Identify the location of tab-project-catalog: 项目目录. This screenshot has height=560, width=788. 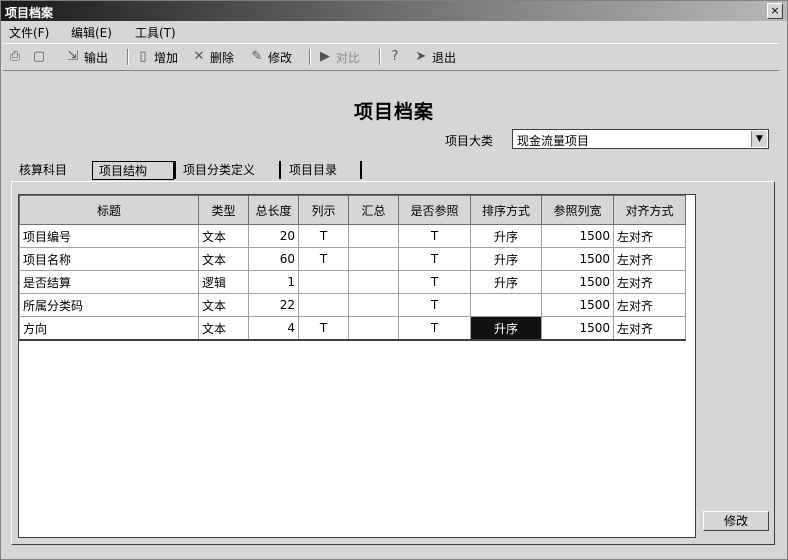
(313, 170).